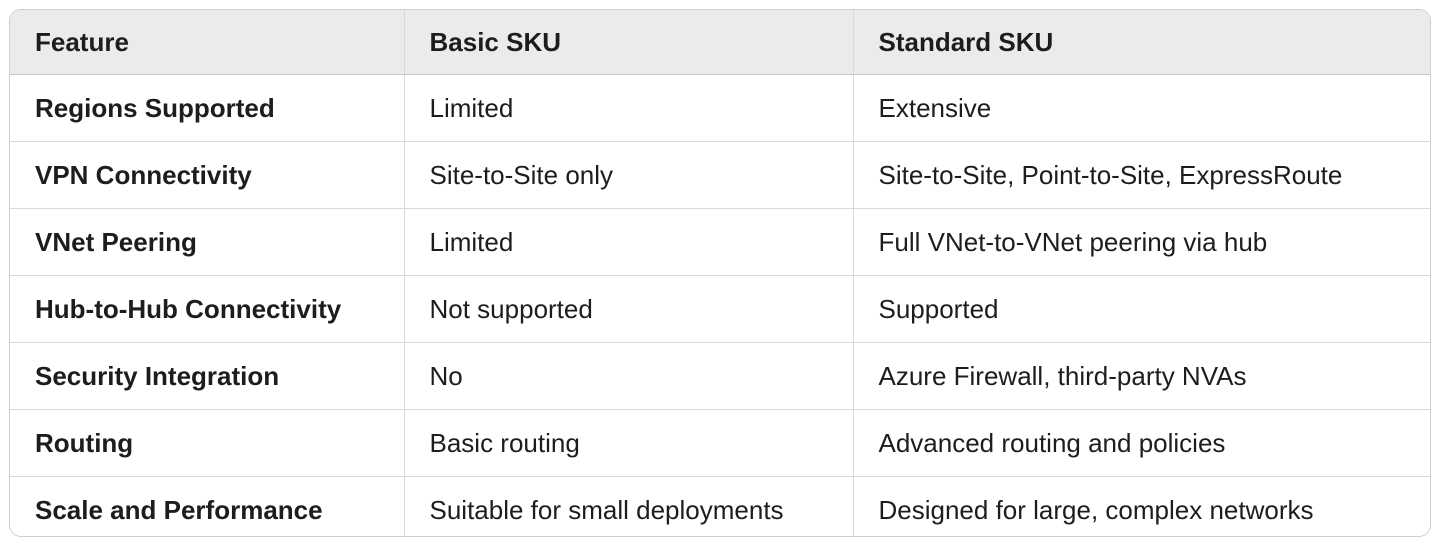 The height and width of the screenshot is (546, 1440). I want to click on table-header: Feature Basic SKU Standard SKU, so click(720, 42).